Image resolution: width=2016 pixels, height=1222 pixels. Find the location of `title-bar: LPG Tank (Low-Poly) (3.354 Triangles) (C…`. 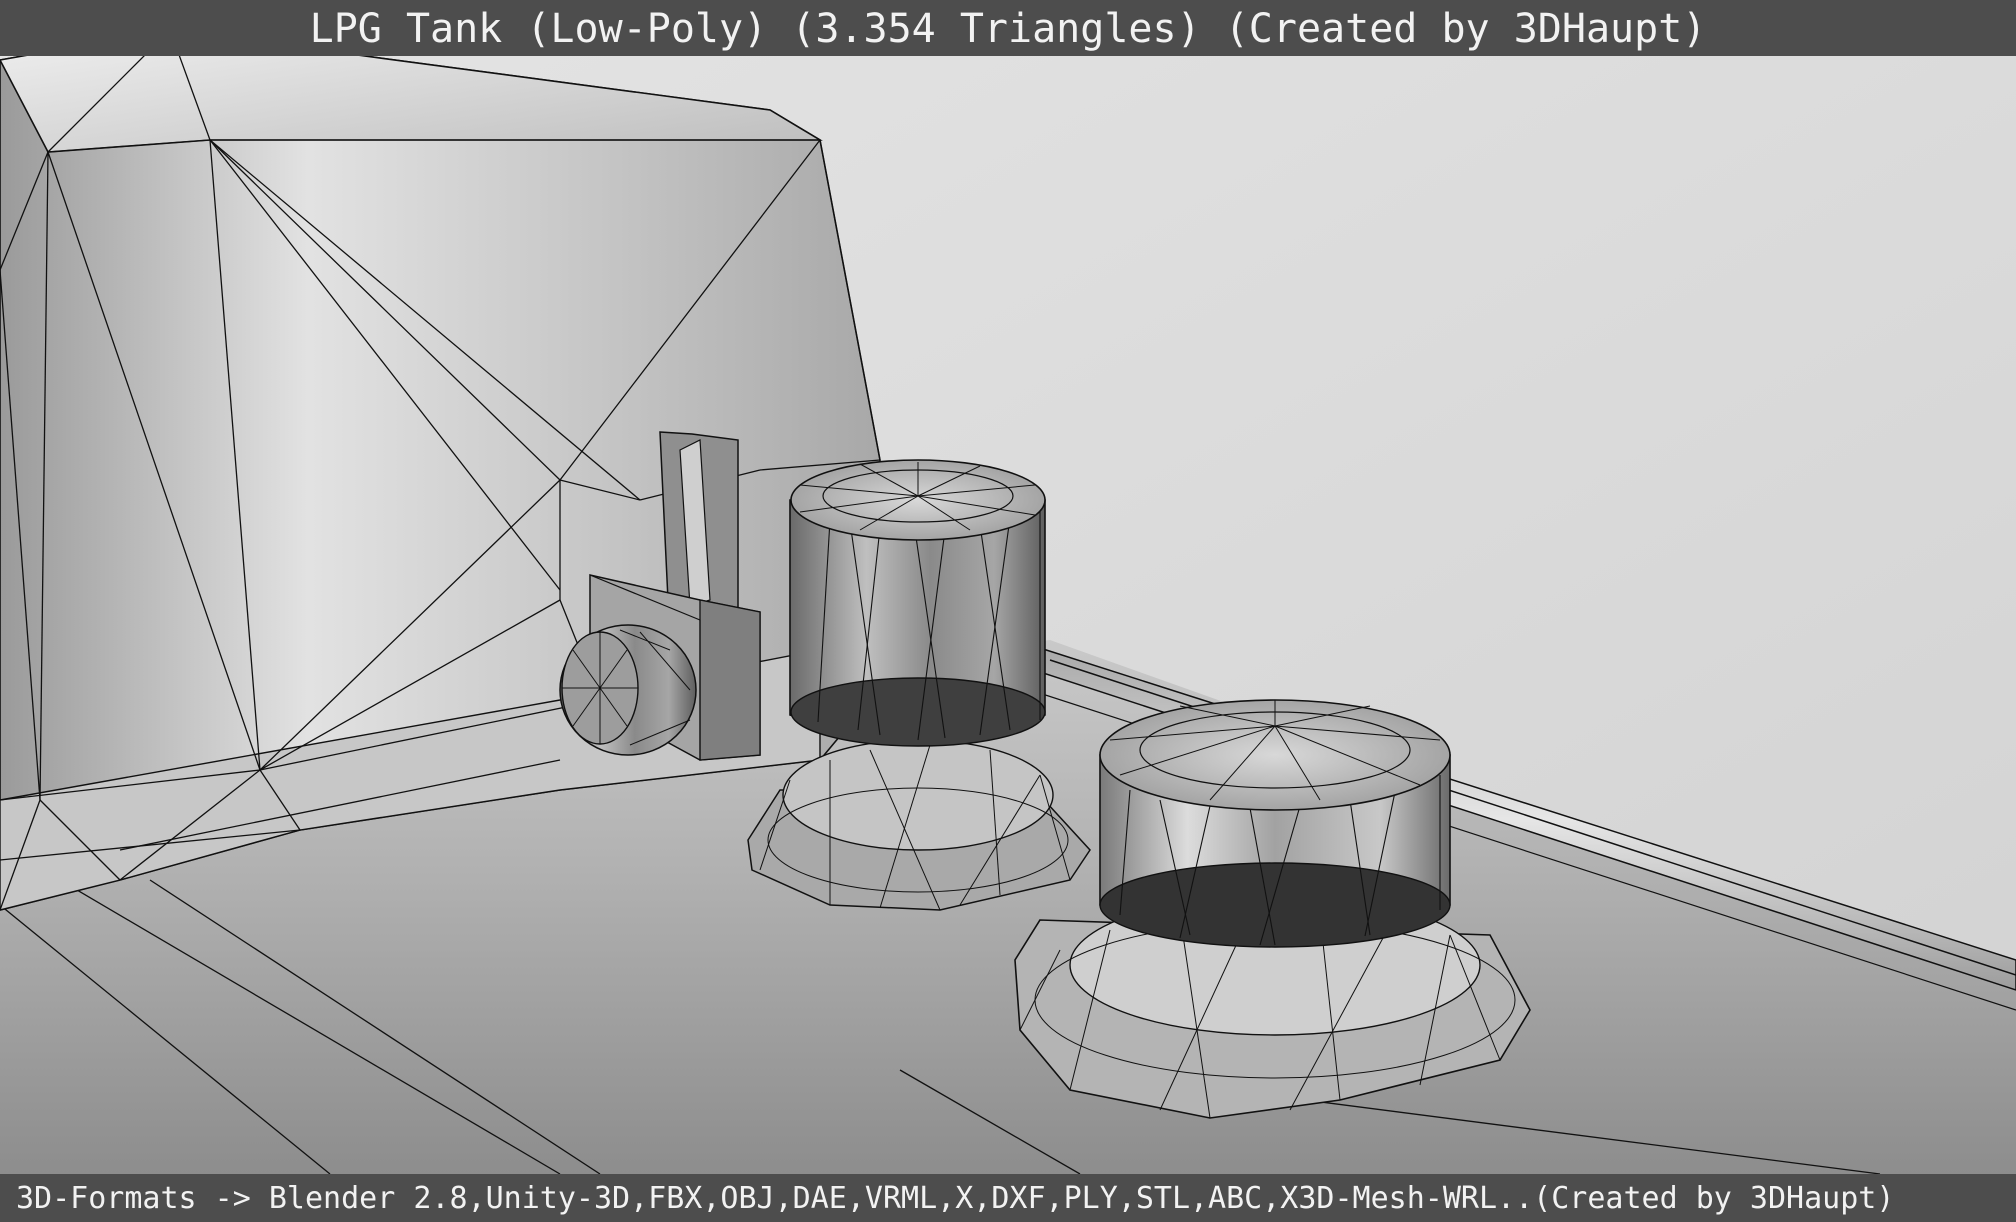

title-bar: LPG Tank (Low-Poly) (3.354 Triangles) (C… is located at coordinates (1008, 28).